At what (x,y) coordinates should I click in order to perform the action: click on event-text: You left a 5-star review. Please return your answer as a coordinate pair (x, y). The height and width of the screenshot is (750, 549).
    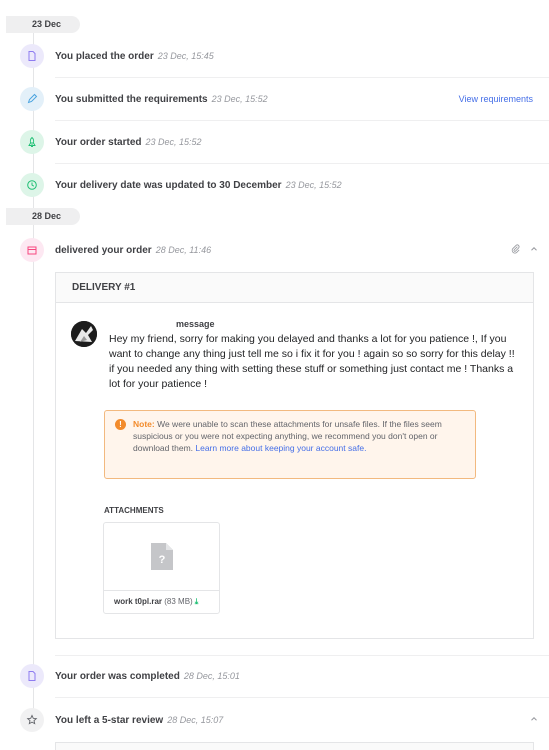
    Looking at the image, I should click on (109, 720).